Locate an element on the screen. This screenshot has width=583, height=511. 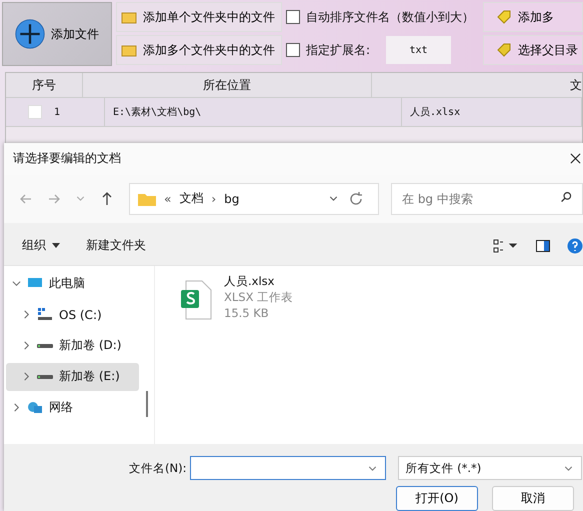
toolbar-button: 选择父目录 is located at coordinates (533, 50).